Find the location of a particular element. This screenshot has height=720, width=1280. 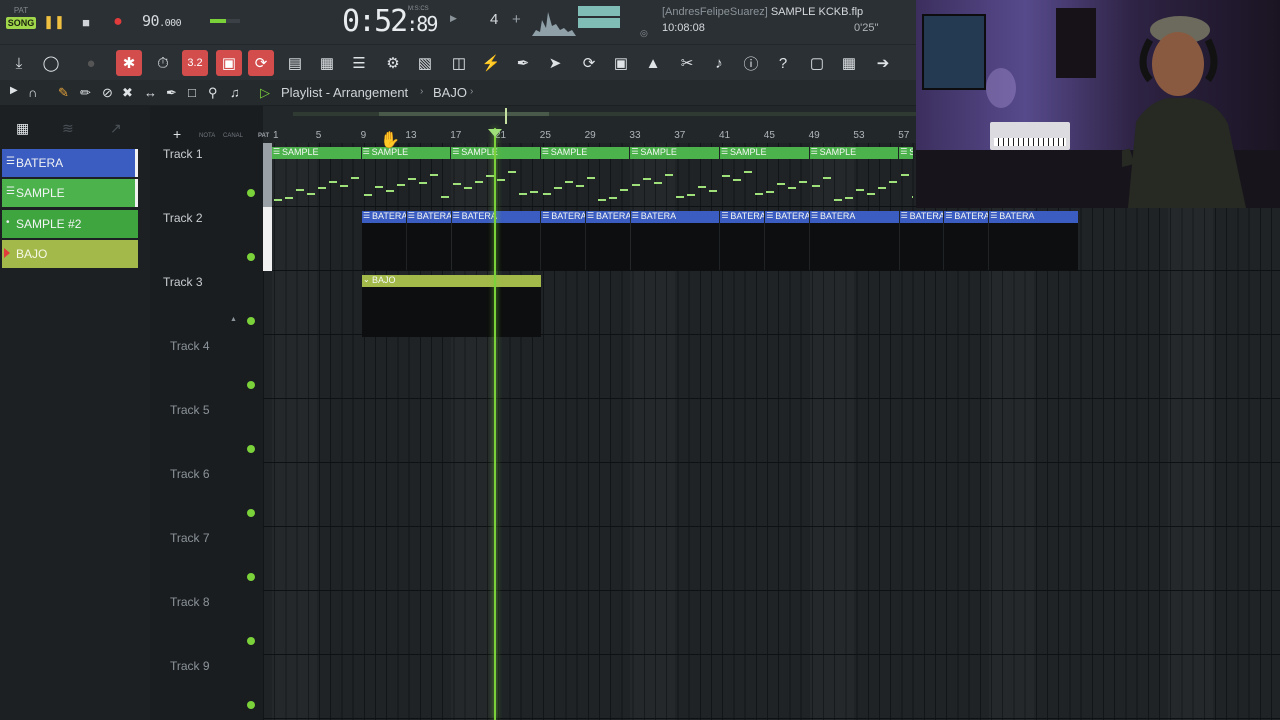

render-icon: ▲ is located at coordinates (653, 63).